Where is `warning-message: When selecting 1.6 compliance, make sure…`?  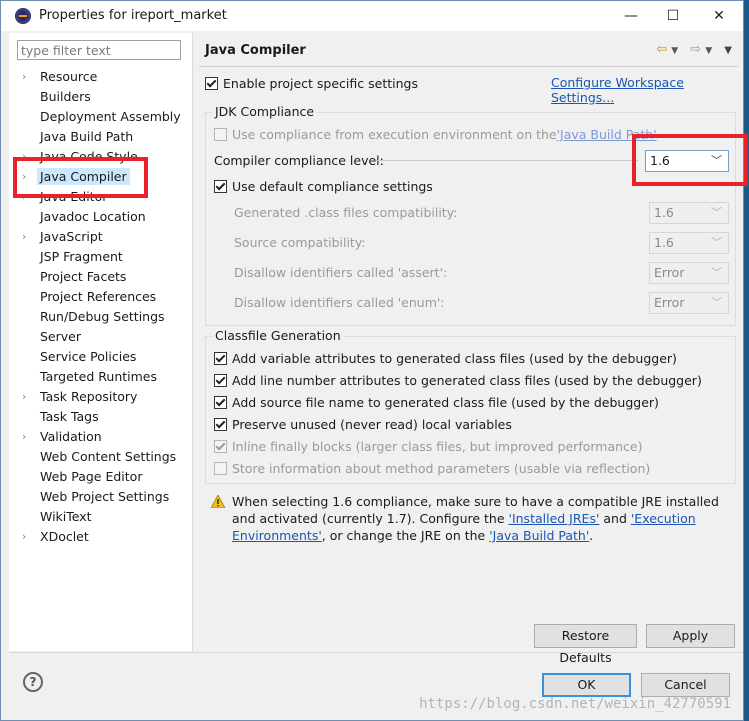 warning-message: When selecting 1.6 compliance, make sure… is located at coordinates (475, 518).